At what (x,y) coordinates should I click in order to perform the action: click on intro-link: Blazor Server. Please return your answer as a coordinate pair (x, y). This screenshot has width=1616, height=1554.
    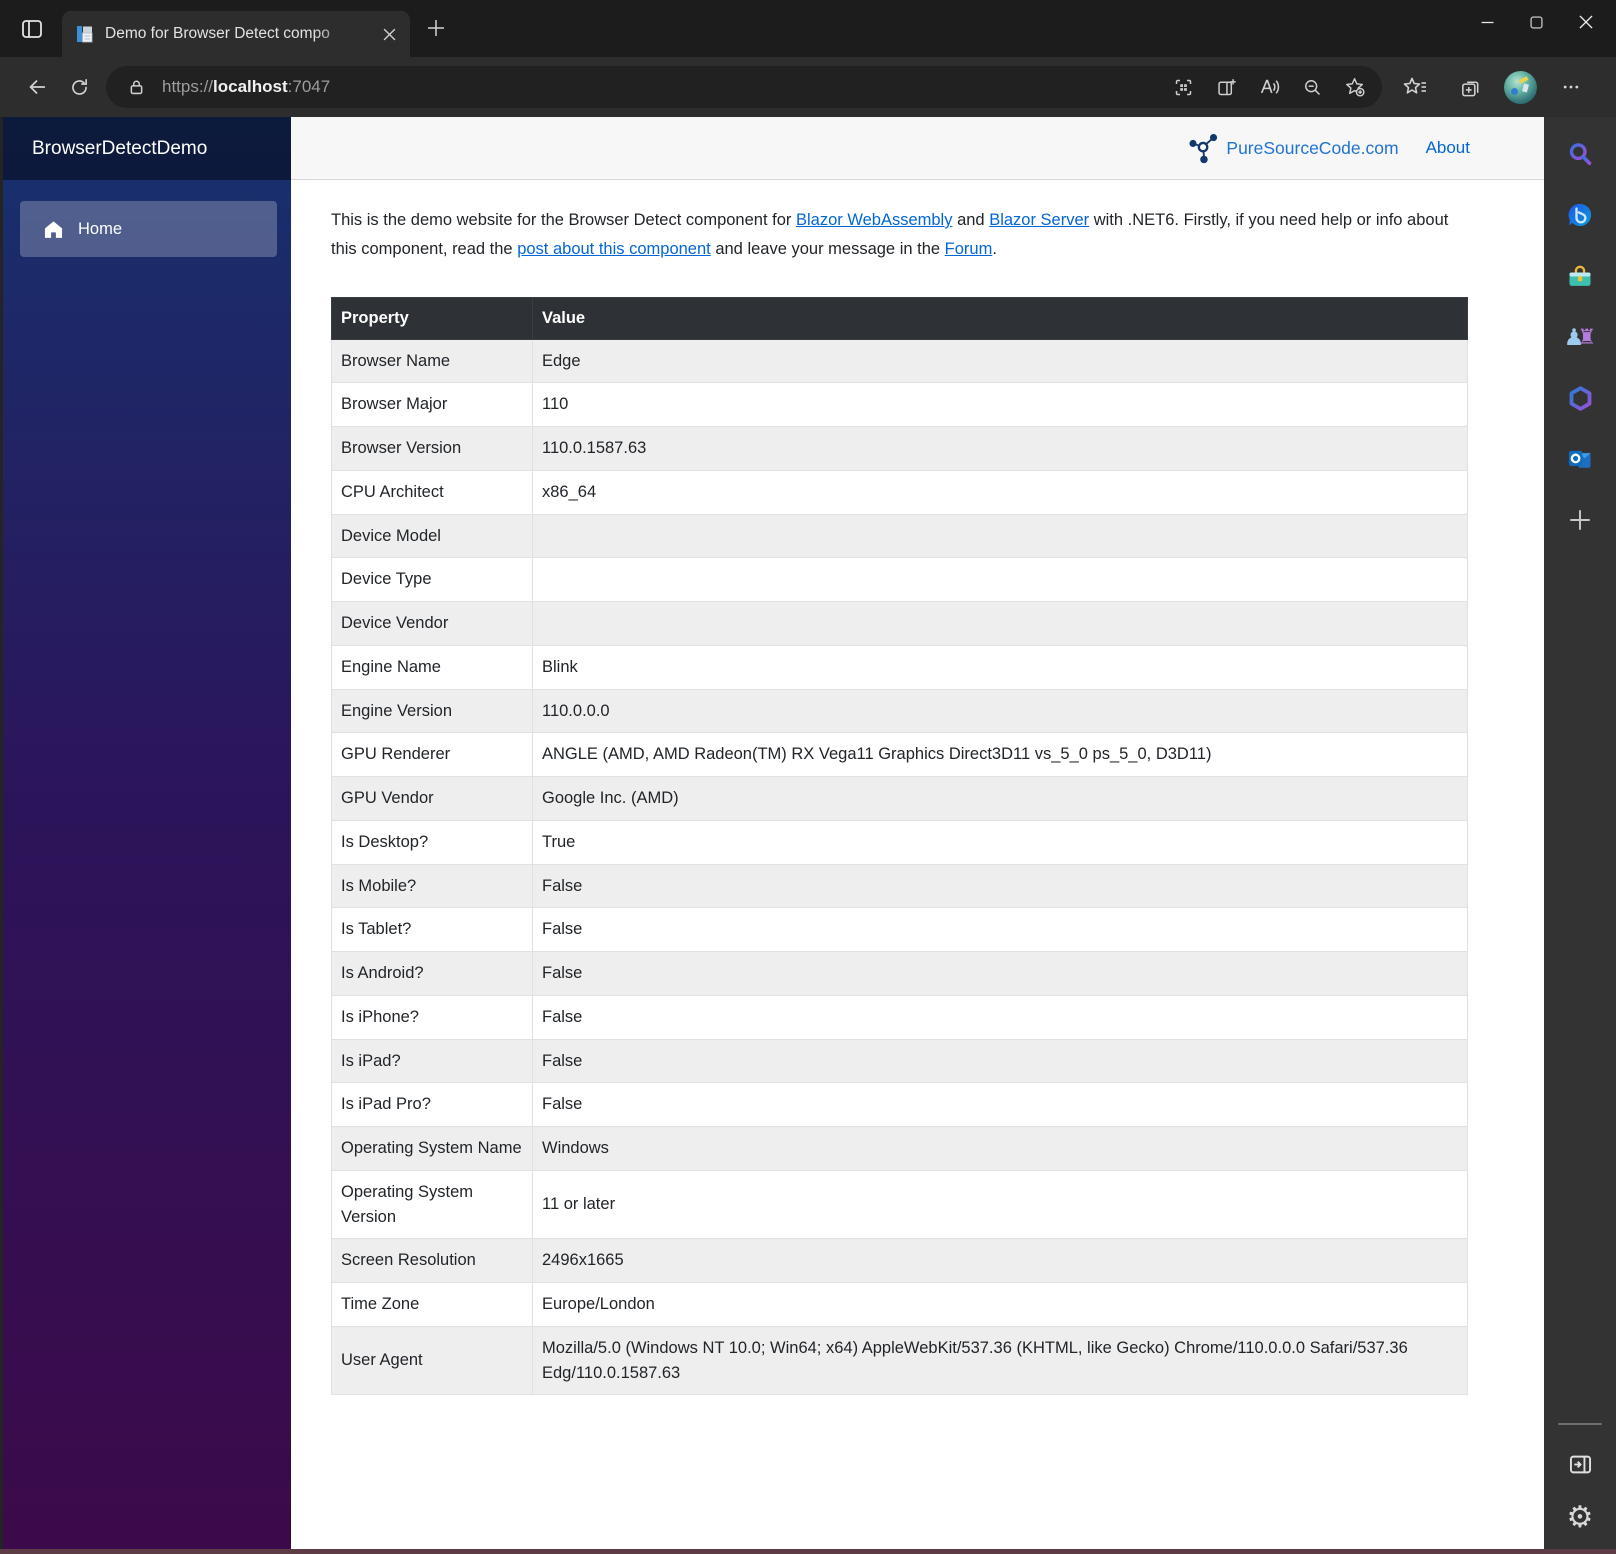
    Looking at the image, I should click on (1039, 220).